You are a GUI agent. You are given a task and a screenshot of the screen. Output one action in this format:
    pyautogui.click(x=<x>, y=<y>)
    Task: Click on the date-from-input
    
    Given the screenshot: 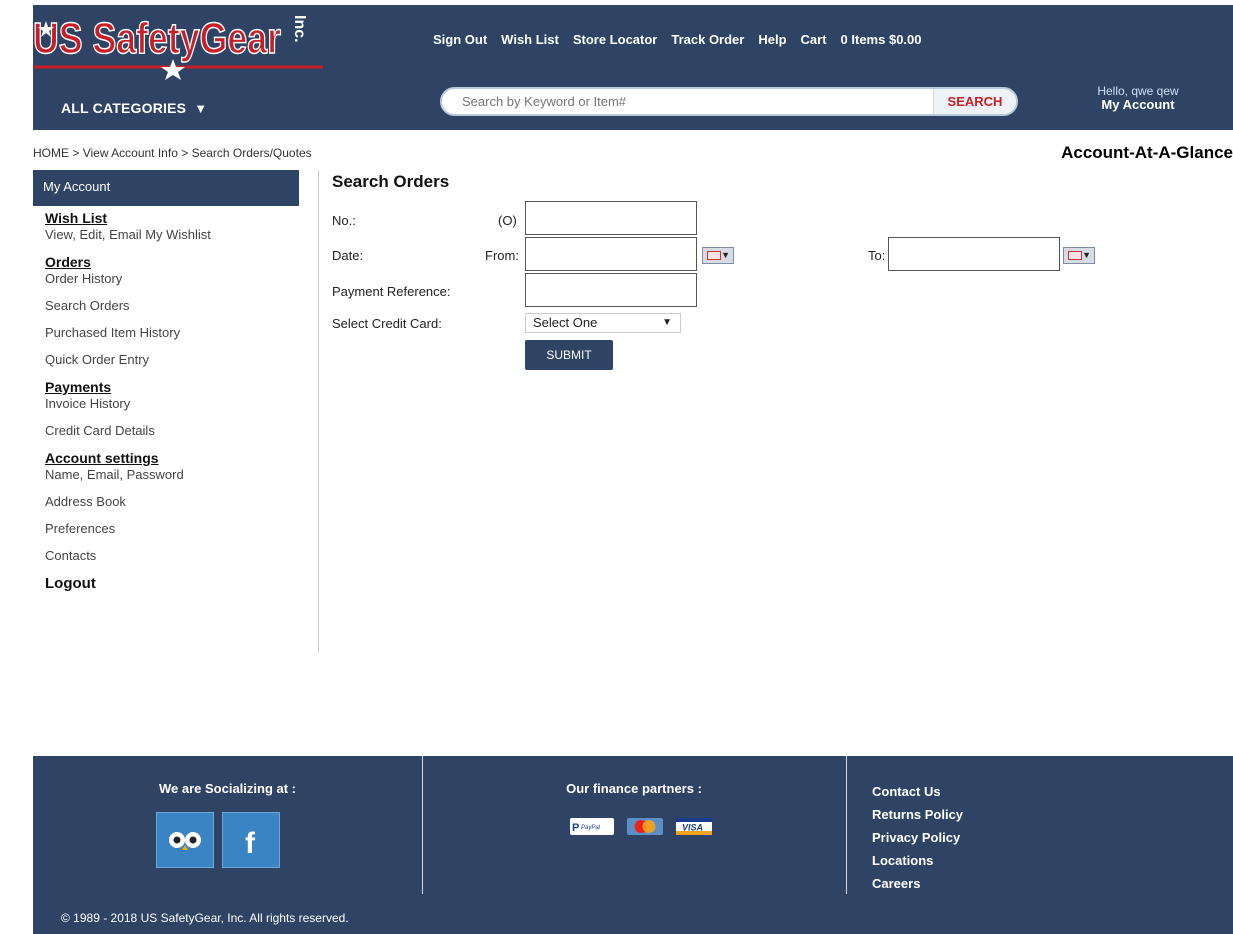 What is the action you would take?
    pyautogui.click(x=611, y=254)
    